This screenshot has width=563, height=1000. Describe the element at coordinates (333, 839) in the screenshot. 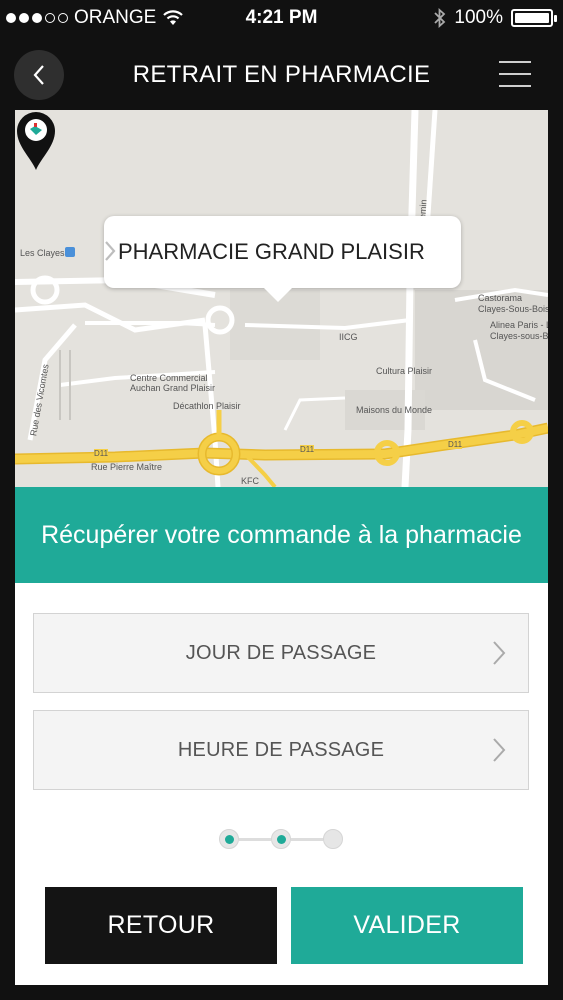

I see `stepper-step-pending` at that location.